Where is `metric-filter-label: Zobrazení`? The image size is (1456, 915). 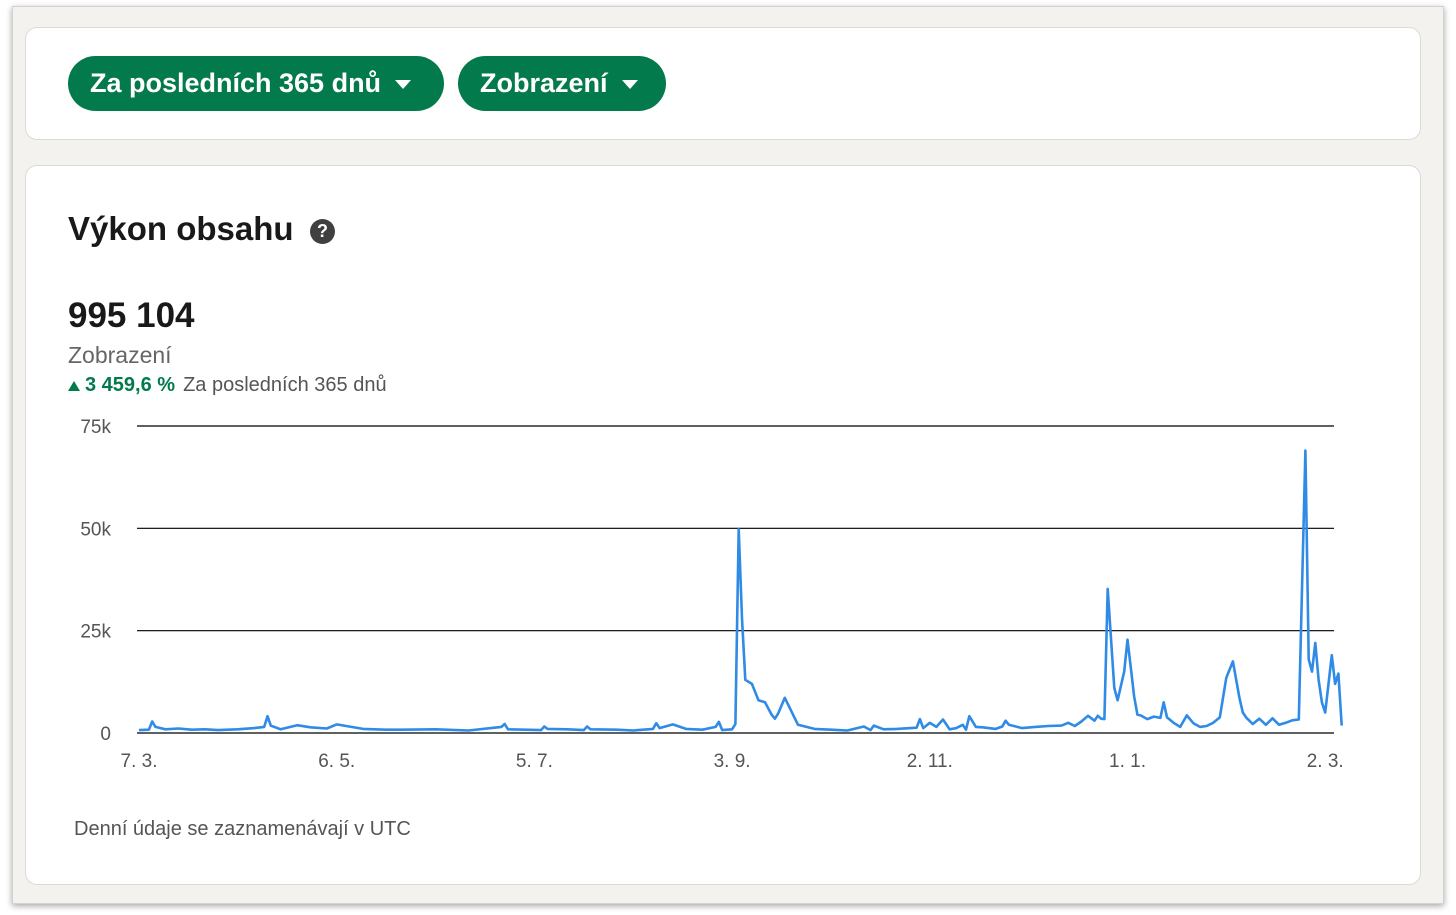
metric-filter-label: Zobrazení is located at coordinates (544, 83).